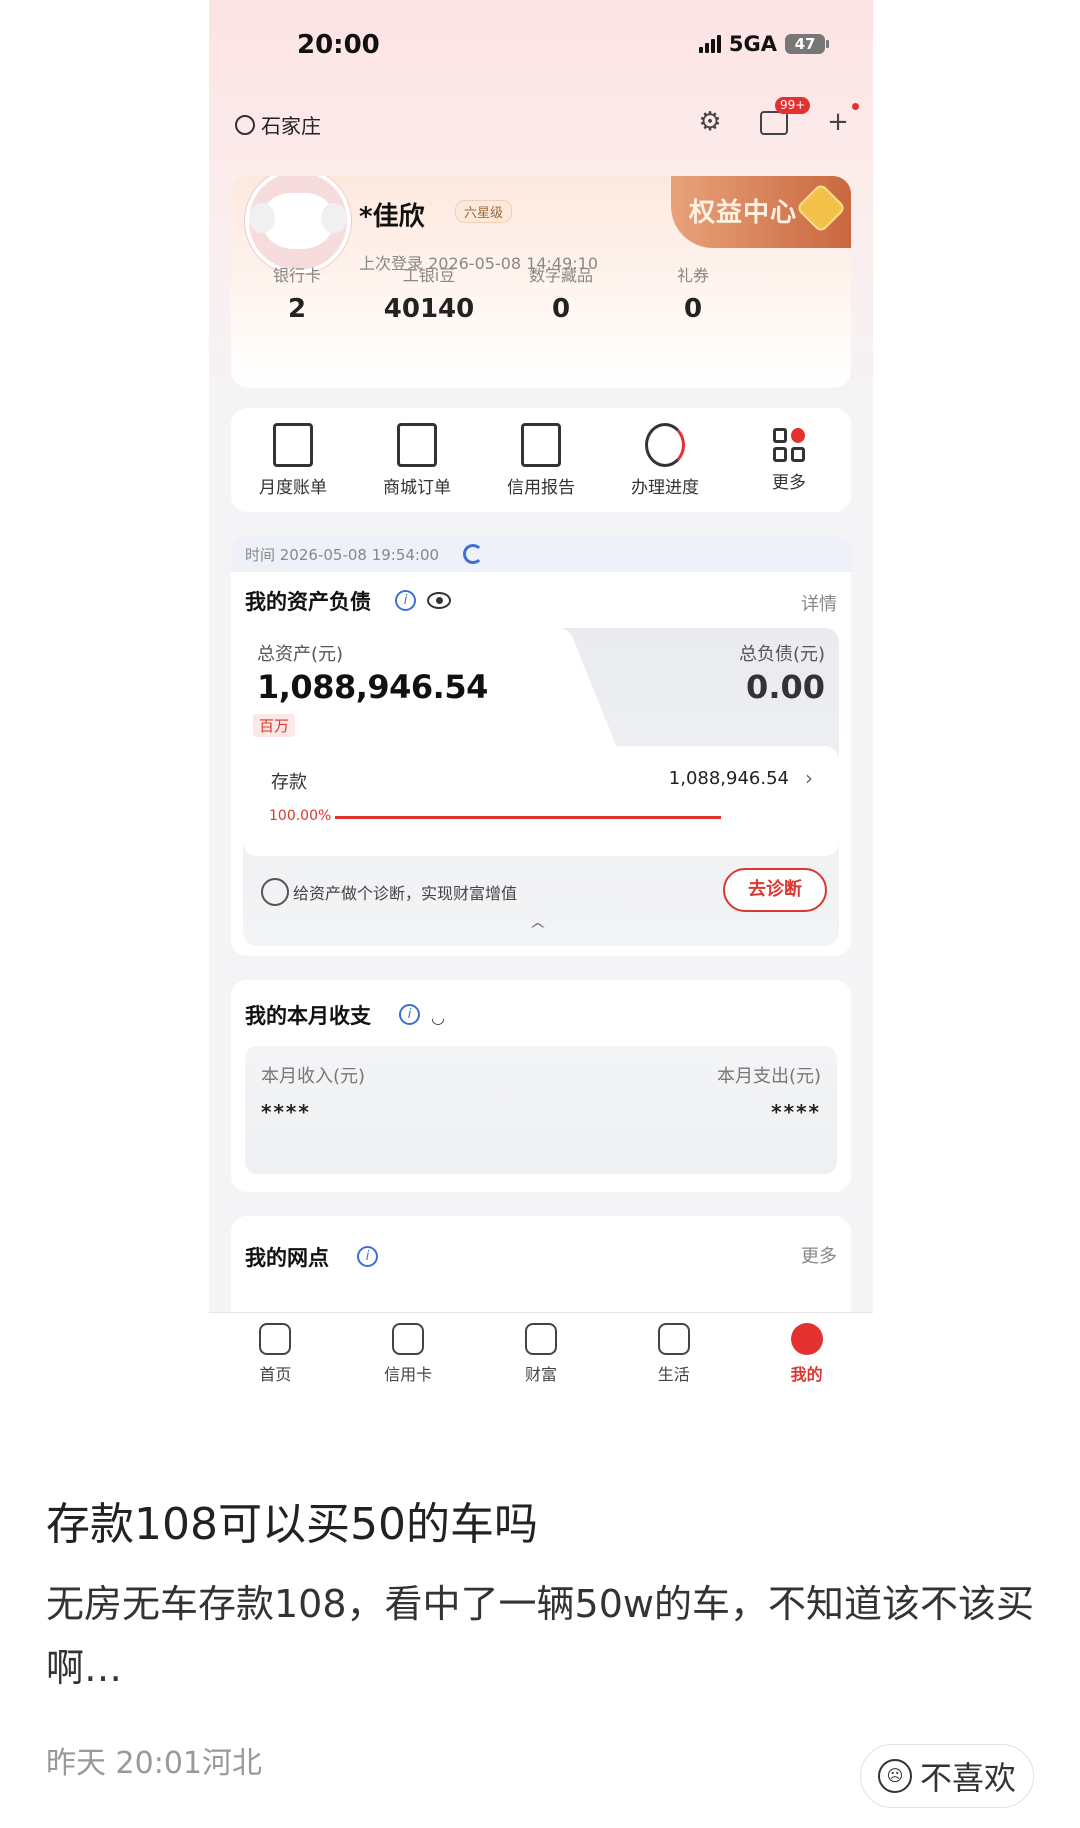 This screenshot has height=1828, width=1080. I want to click on asset-time-bar: 时间 2026-05-08 19:54:00, so click(541, 554).